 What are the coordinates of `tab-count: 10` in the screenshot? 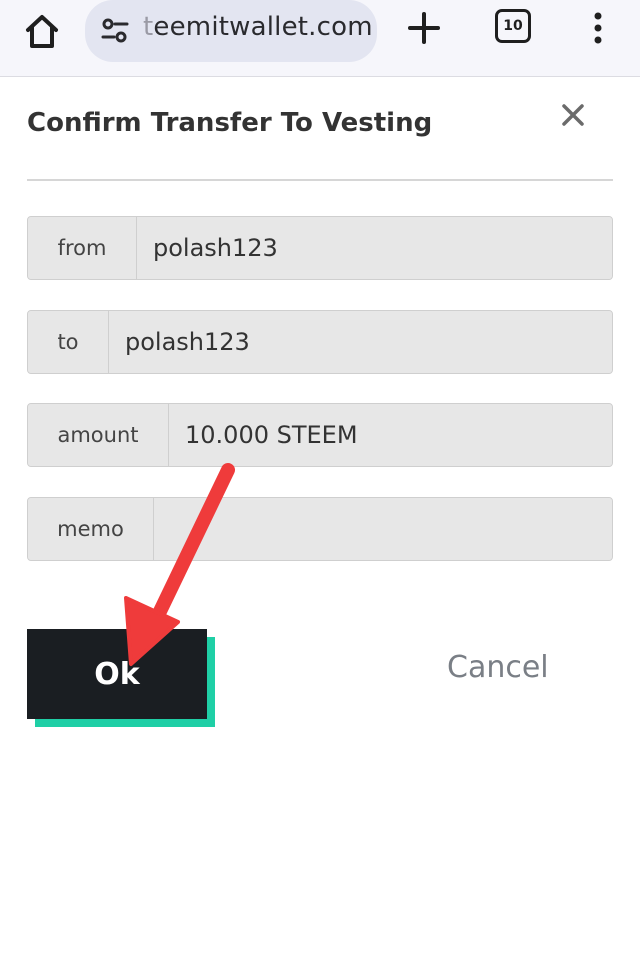 It's located at (513, 26).